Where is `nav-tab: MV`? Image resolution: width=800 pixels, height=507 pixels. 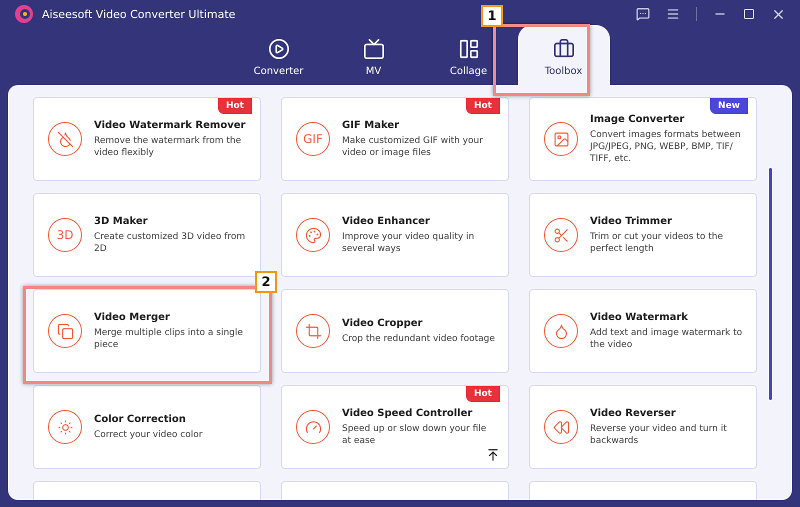
nav-tab: MV is located at coordinates (374, 55).